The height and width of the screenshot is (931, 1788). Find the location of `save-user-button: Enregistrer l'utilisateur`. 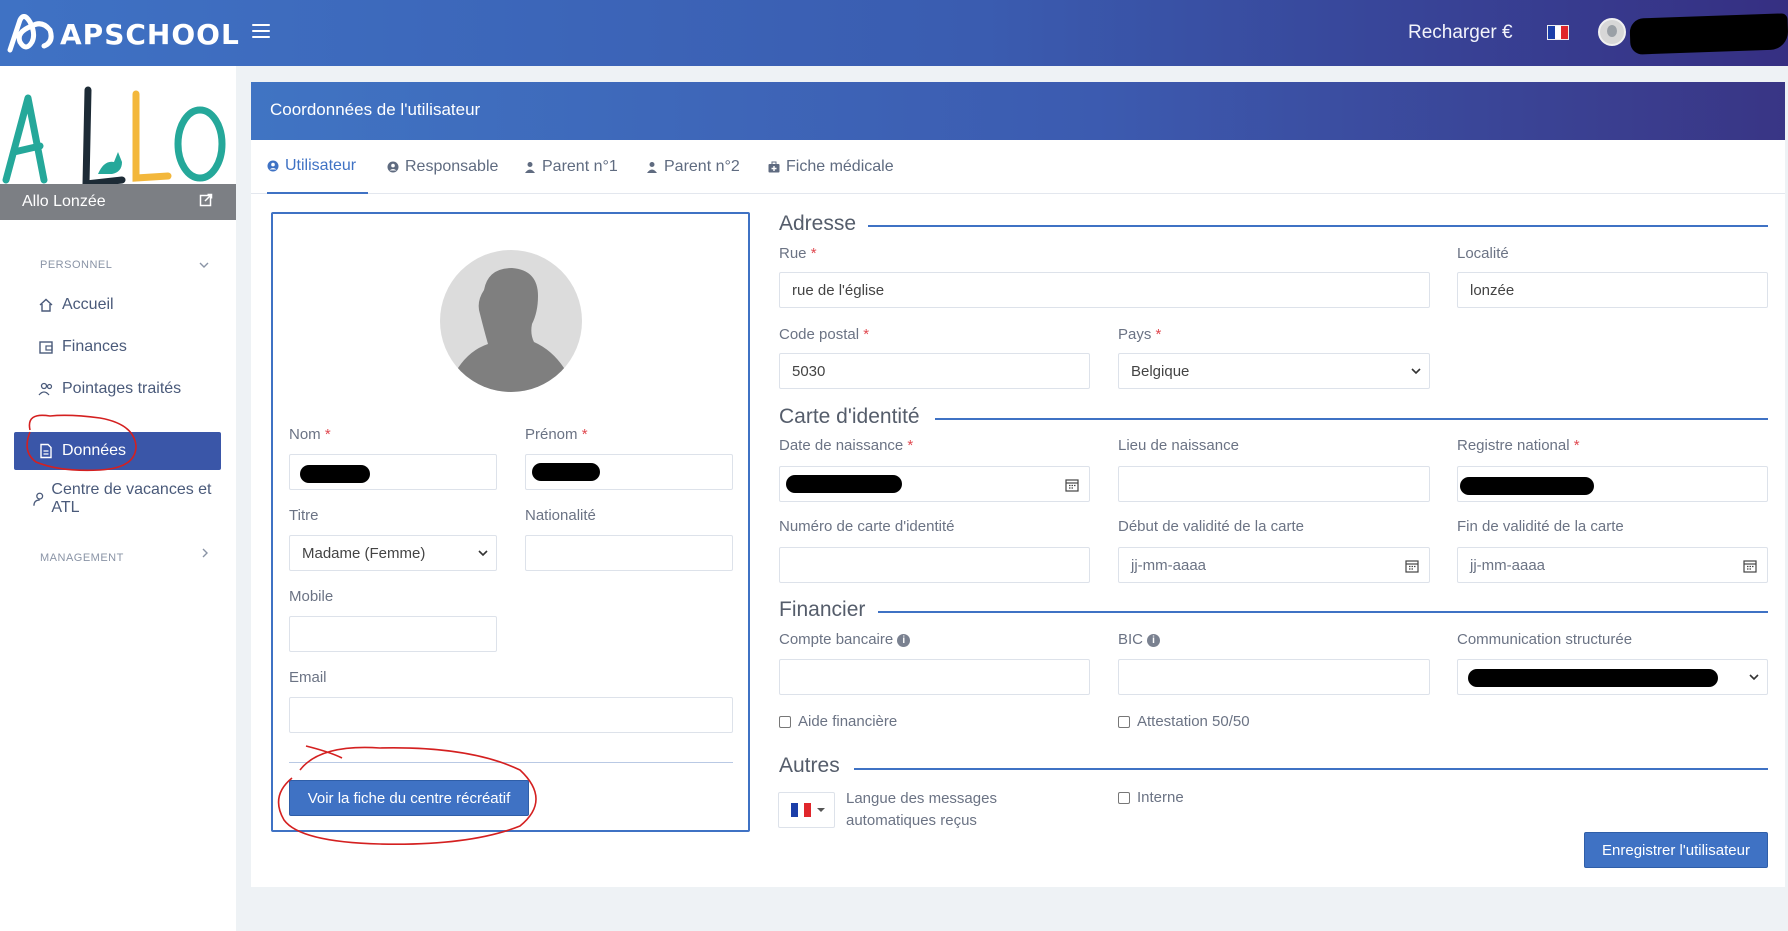

save-user-button: Enregistrer l'utilisateur is located at coordinates (1676, 850).